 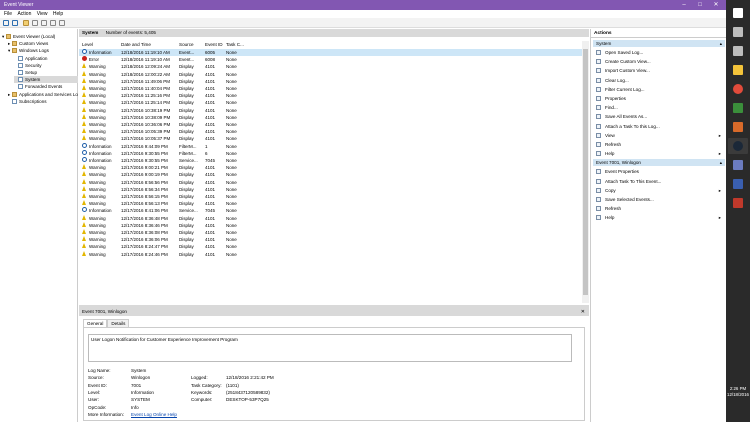 What do you see at coordinates (15, 23) in the screenshot?
I see `forward-icon` at bounding box center [15, 23].